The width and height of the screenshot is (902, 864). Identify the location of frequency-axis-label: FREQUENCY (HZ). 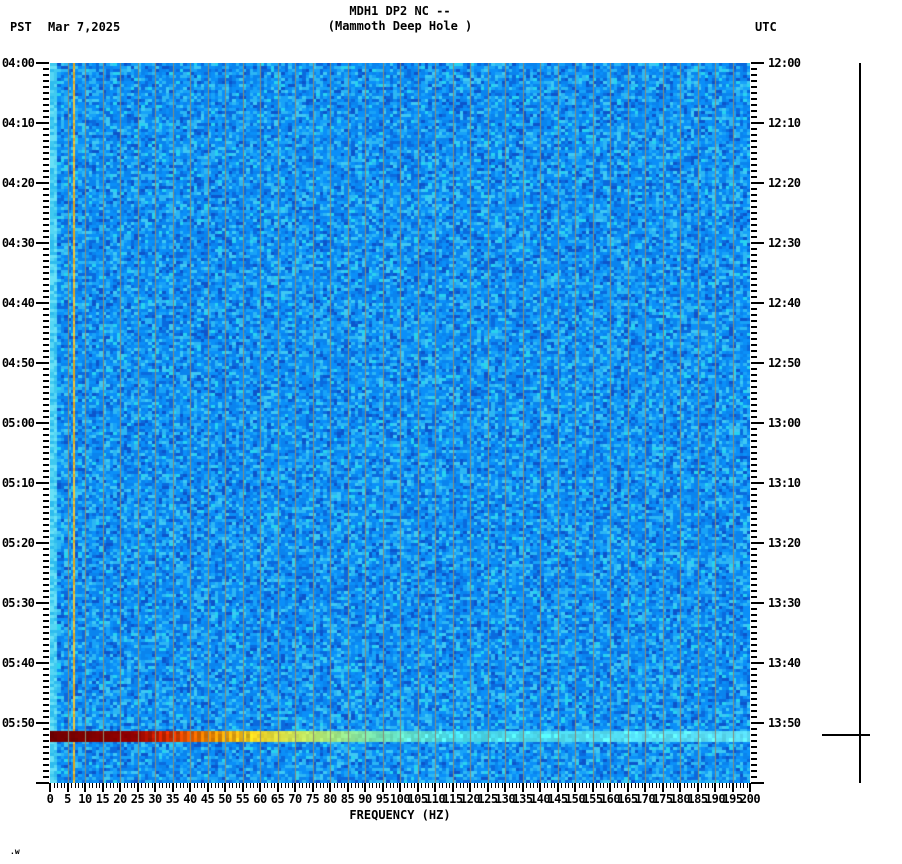
(400, 815).